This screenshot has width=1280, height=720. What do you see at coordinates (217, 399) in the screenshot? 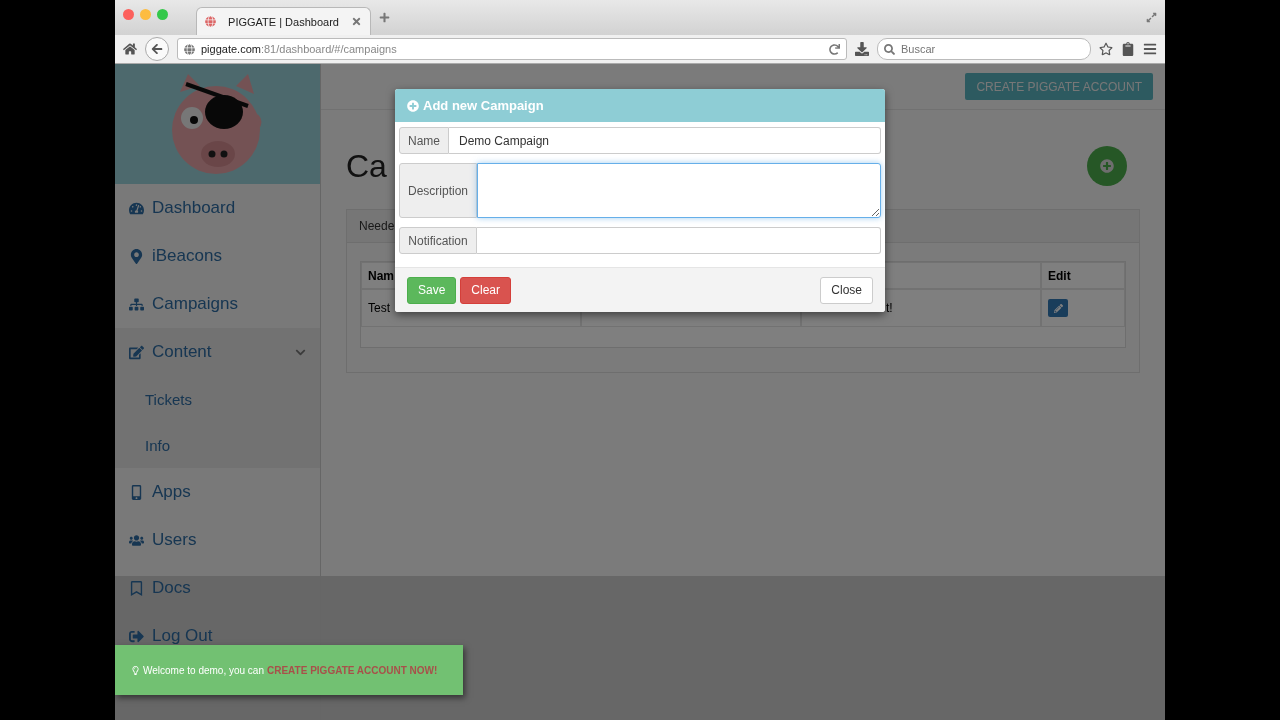
I see `sidebar-subitem: Tickets` at bounding box center [217, 399].